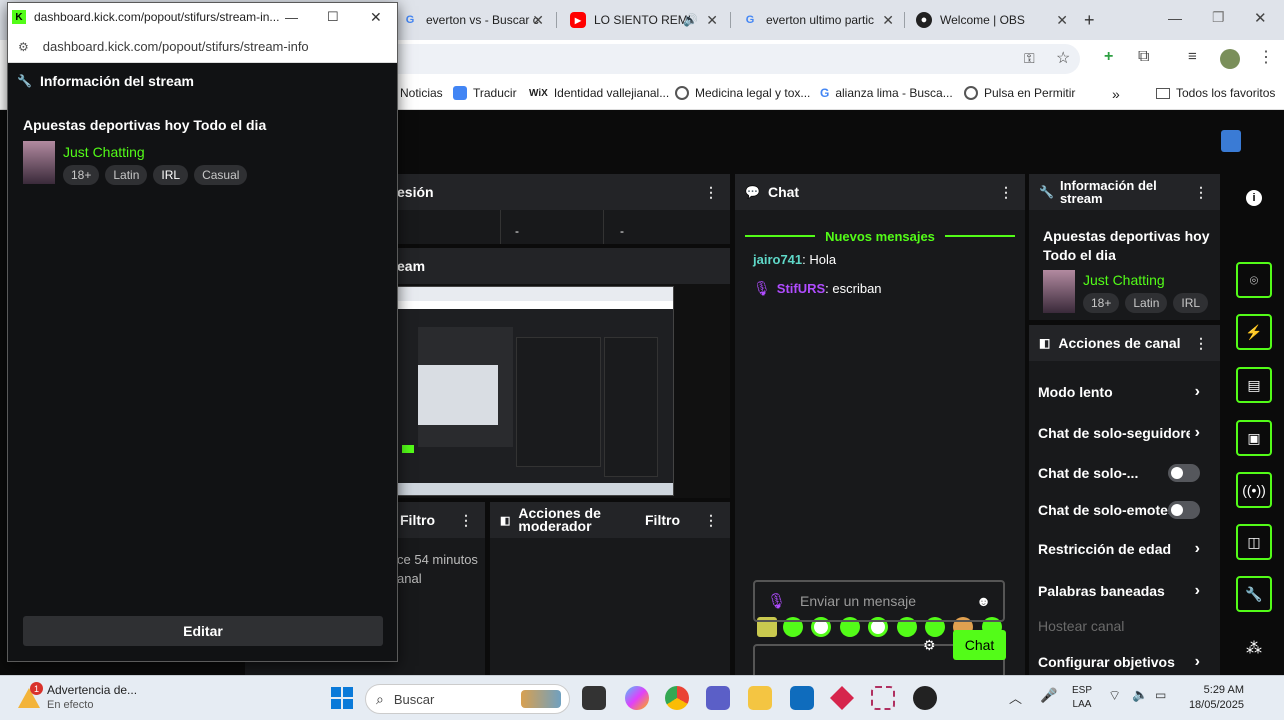  What do you see at coordinates (1192, 56) in the screenshot?
I see `media-control-icon: ≡` at bounding box center [1192, 56].